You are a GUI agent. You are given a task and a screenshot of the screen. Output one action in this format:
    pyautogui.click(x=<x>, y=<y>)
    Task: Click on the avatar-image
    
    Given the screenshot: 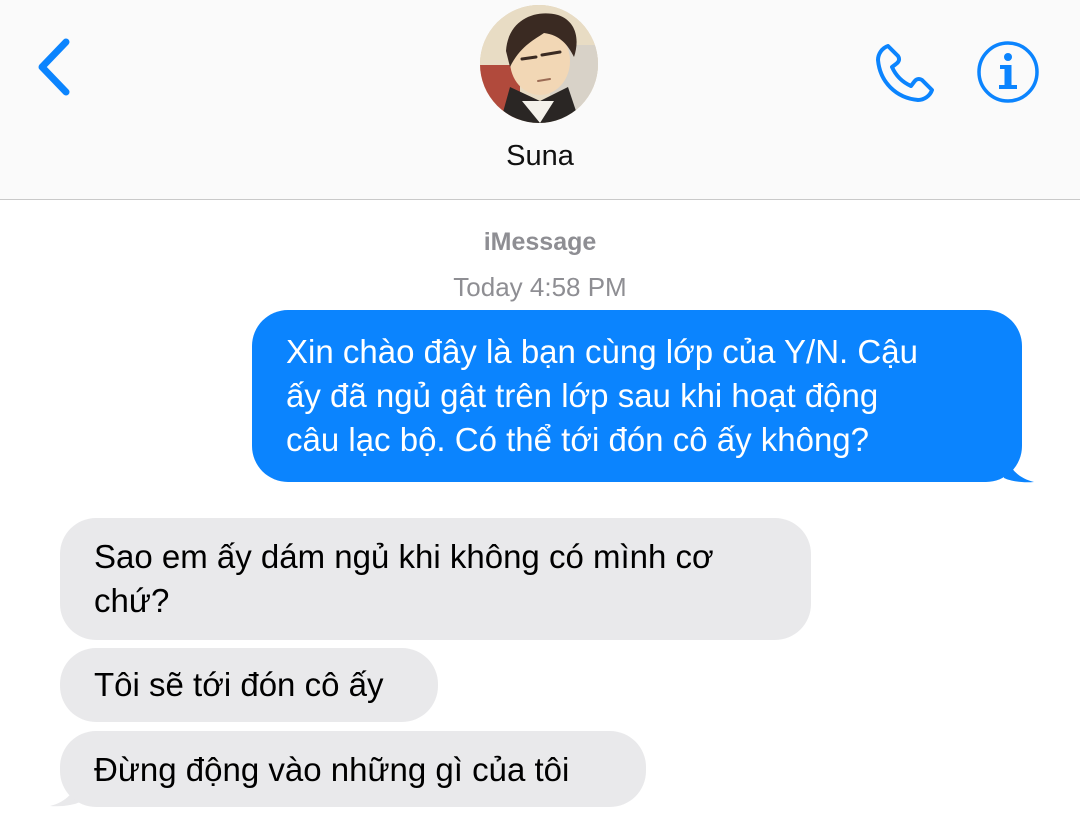 What is the action you would take?
    pyautogui.click(x=539, y=64)
    